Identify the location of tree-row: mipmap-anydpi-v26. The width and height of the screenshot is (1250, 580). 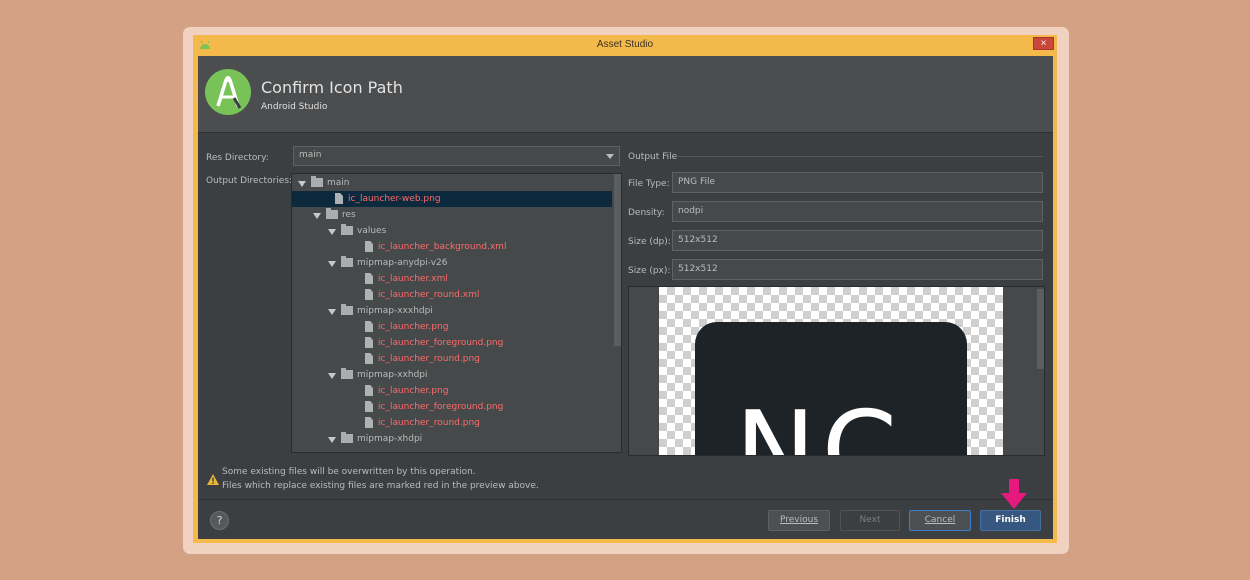
(452, 263).